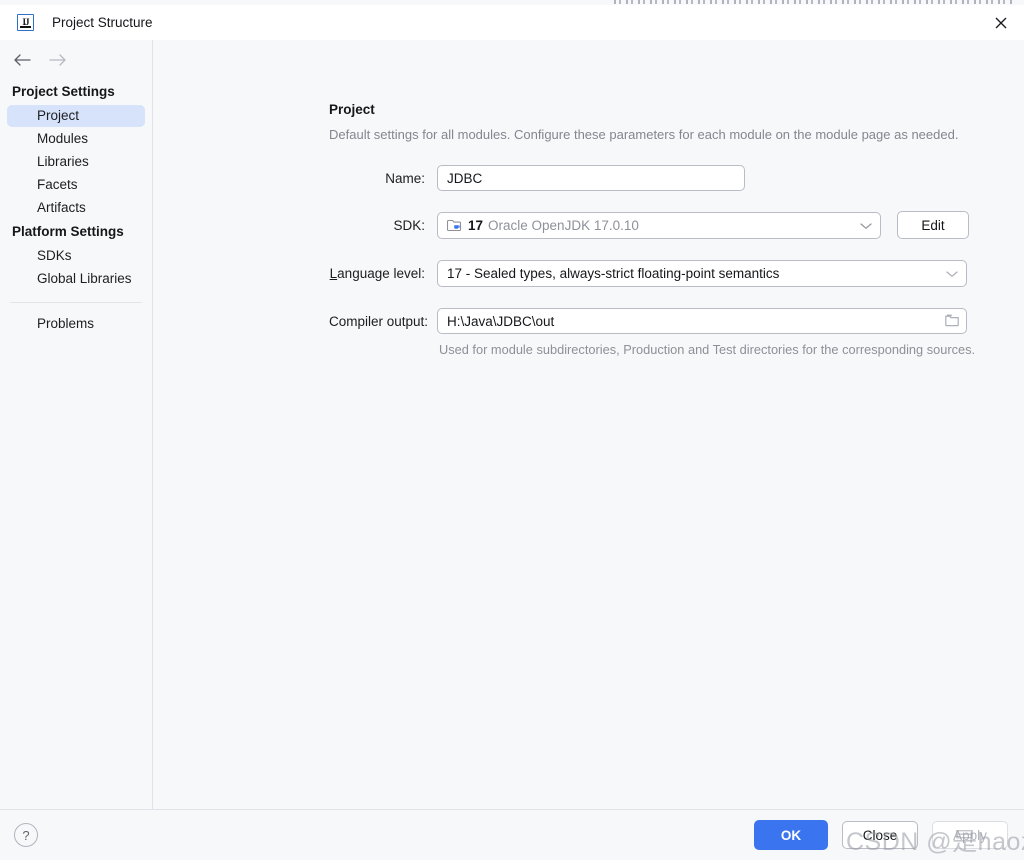  Describe the element at coordinates (76, 208) in the screenshot. I see `sidebar-item-artifacts: Artifacts` at that location.